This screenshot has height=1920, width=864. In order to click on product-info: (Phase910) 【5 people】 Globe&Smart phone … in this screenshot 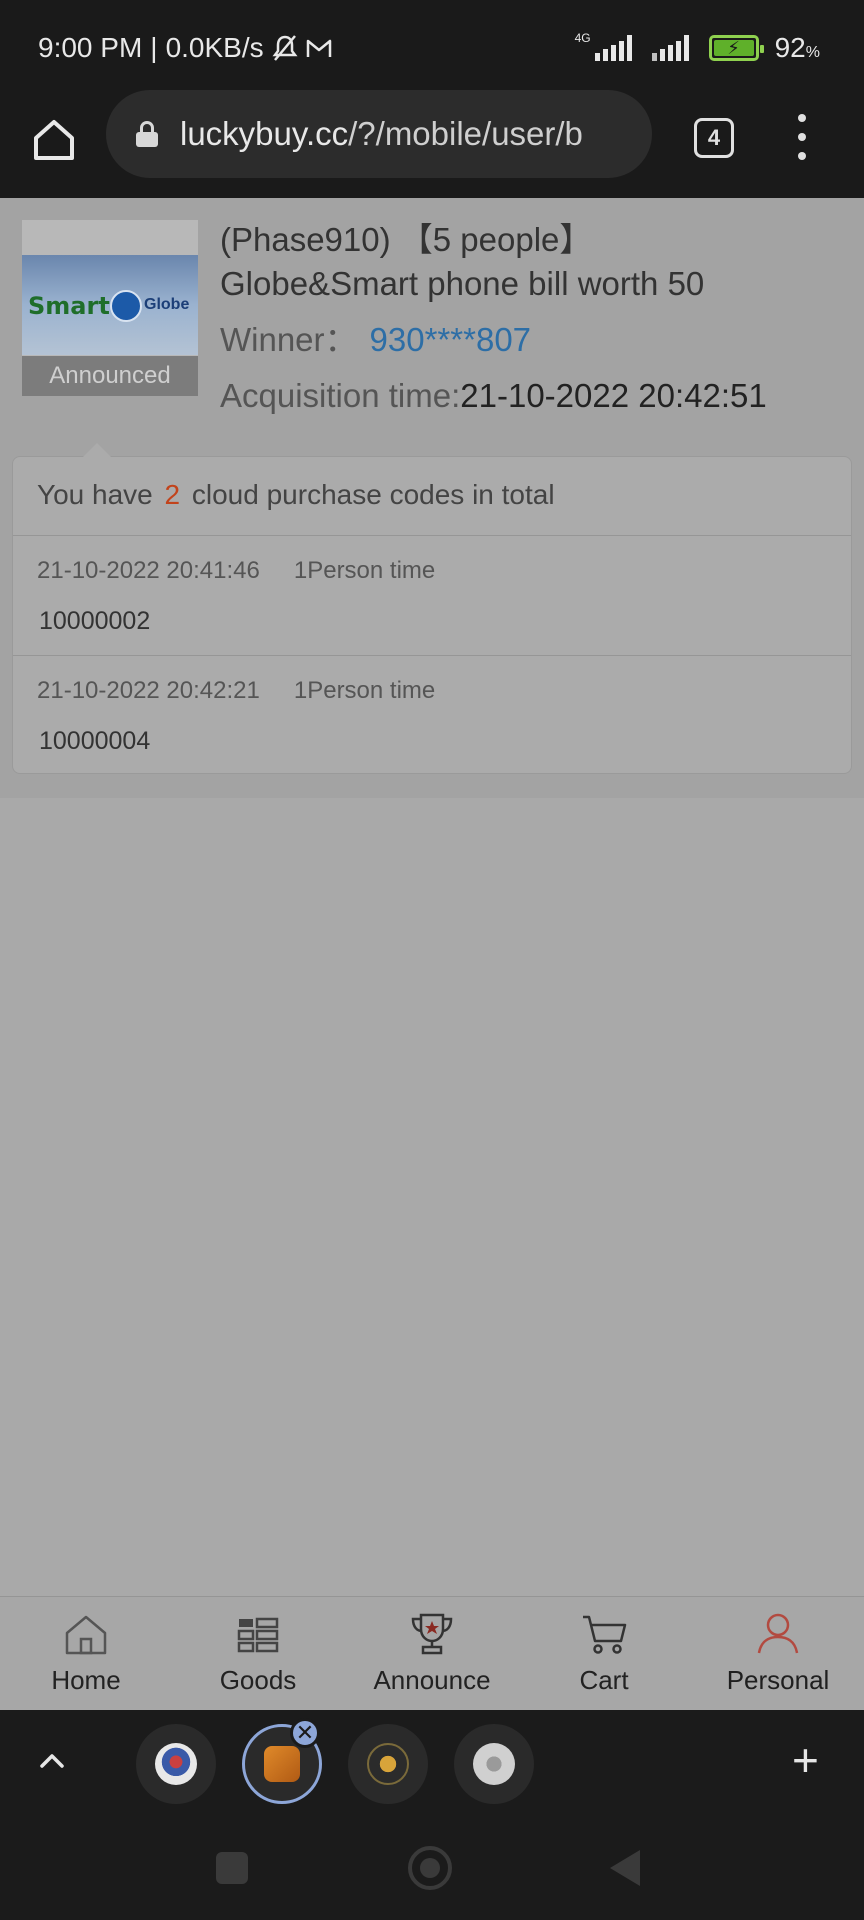, I will do `click(493, 318)`.